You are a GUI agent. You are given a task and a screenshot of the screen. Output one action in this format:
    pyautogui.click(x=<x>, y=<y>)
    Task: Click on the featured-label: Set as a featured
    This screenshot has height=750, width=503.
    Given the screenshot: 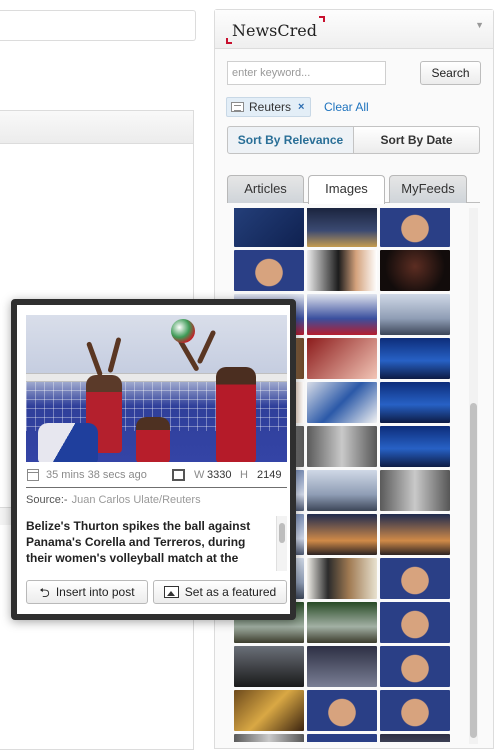 What is the action you would take?
    pyautogui.click(x=230, y=592)
    